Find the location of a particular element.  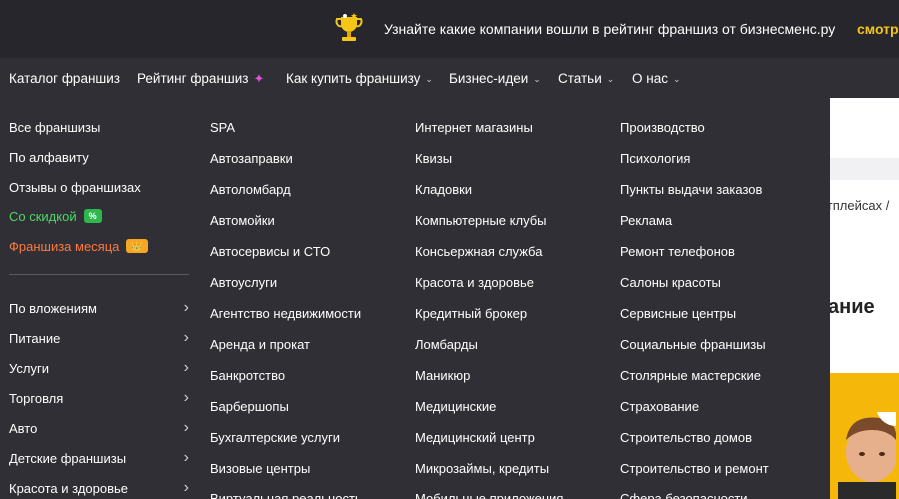

menu-link: Квизы is located at coordinates (433, 158).